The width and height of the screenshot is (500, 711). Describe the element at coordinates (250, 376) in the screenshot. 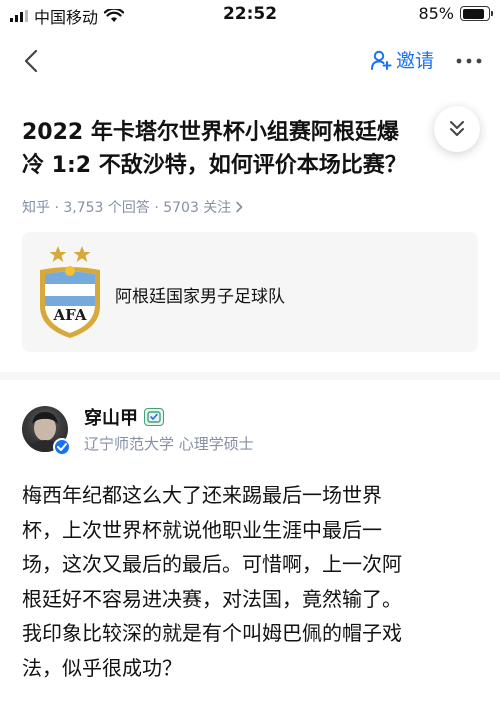

I see `section-divider` at that location.